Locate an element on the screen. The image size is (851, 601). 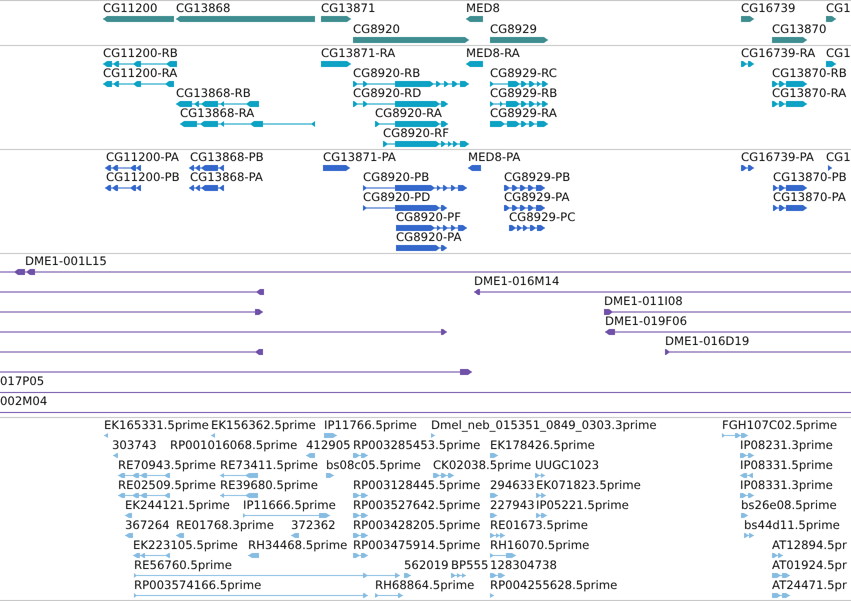
clone-label: DME1-019F06 is located at coordinates (646, 321).